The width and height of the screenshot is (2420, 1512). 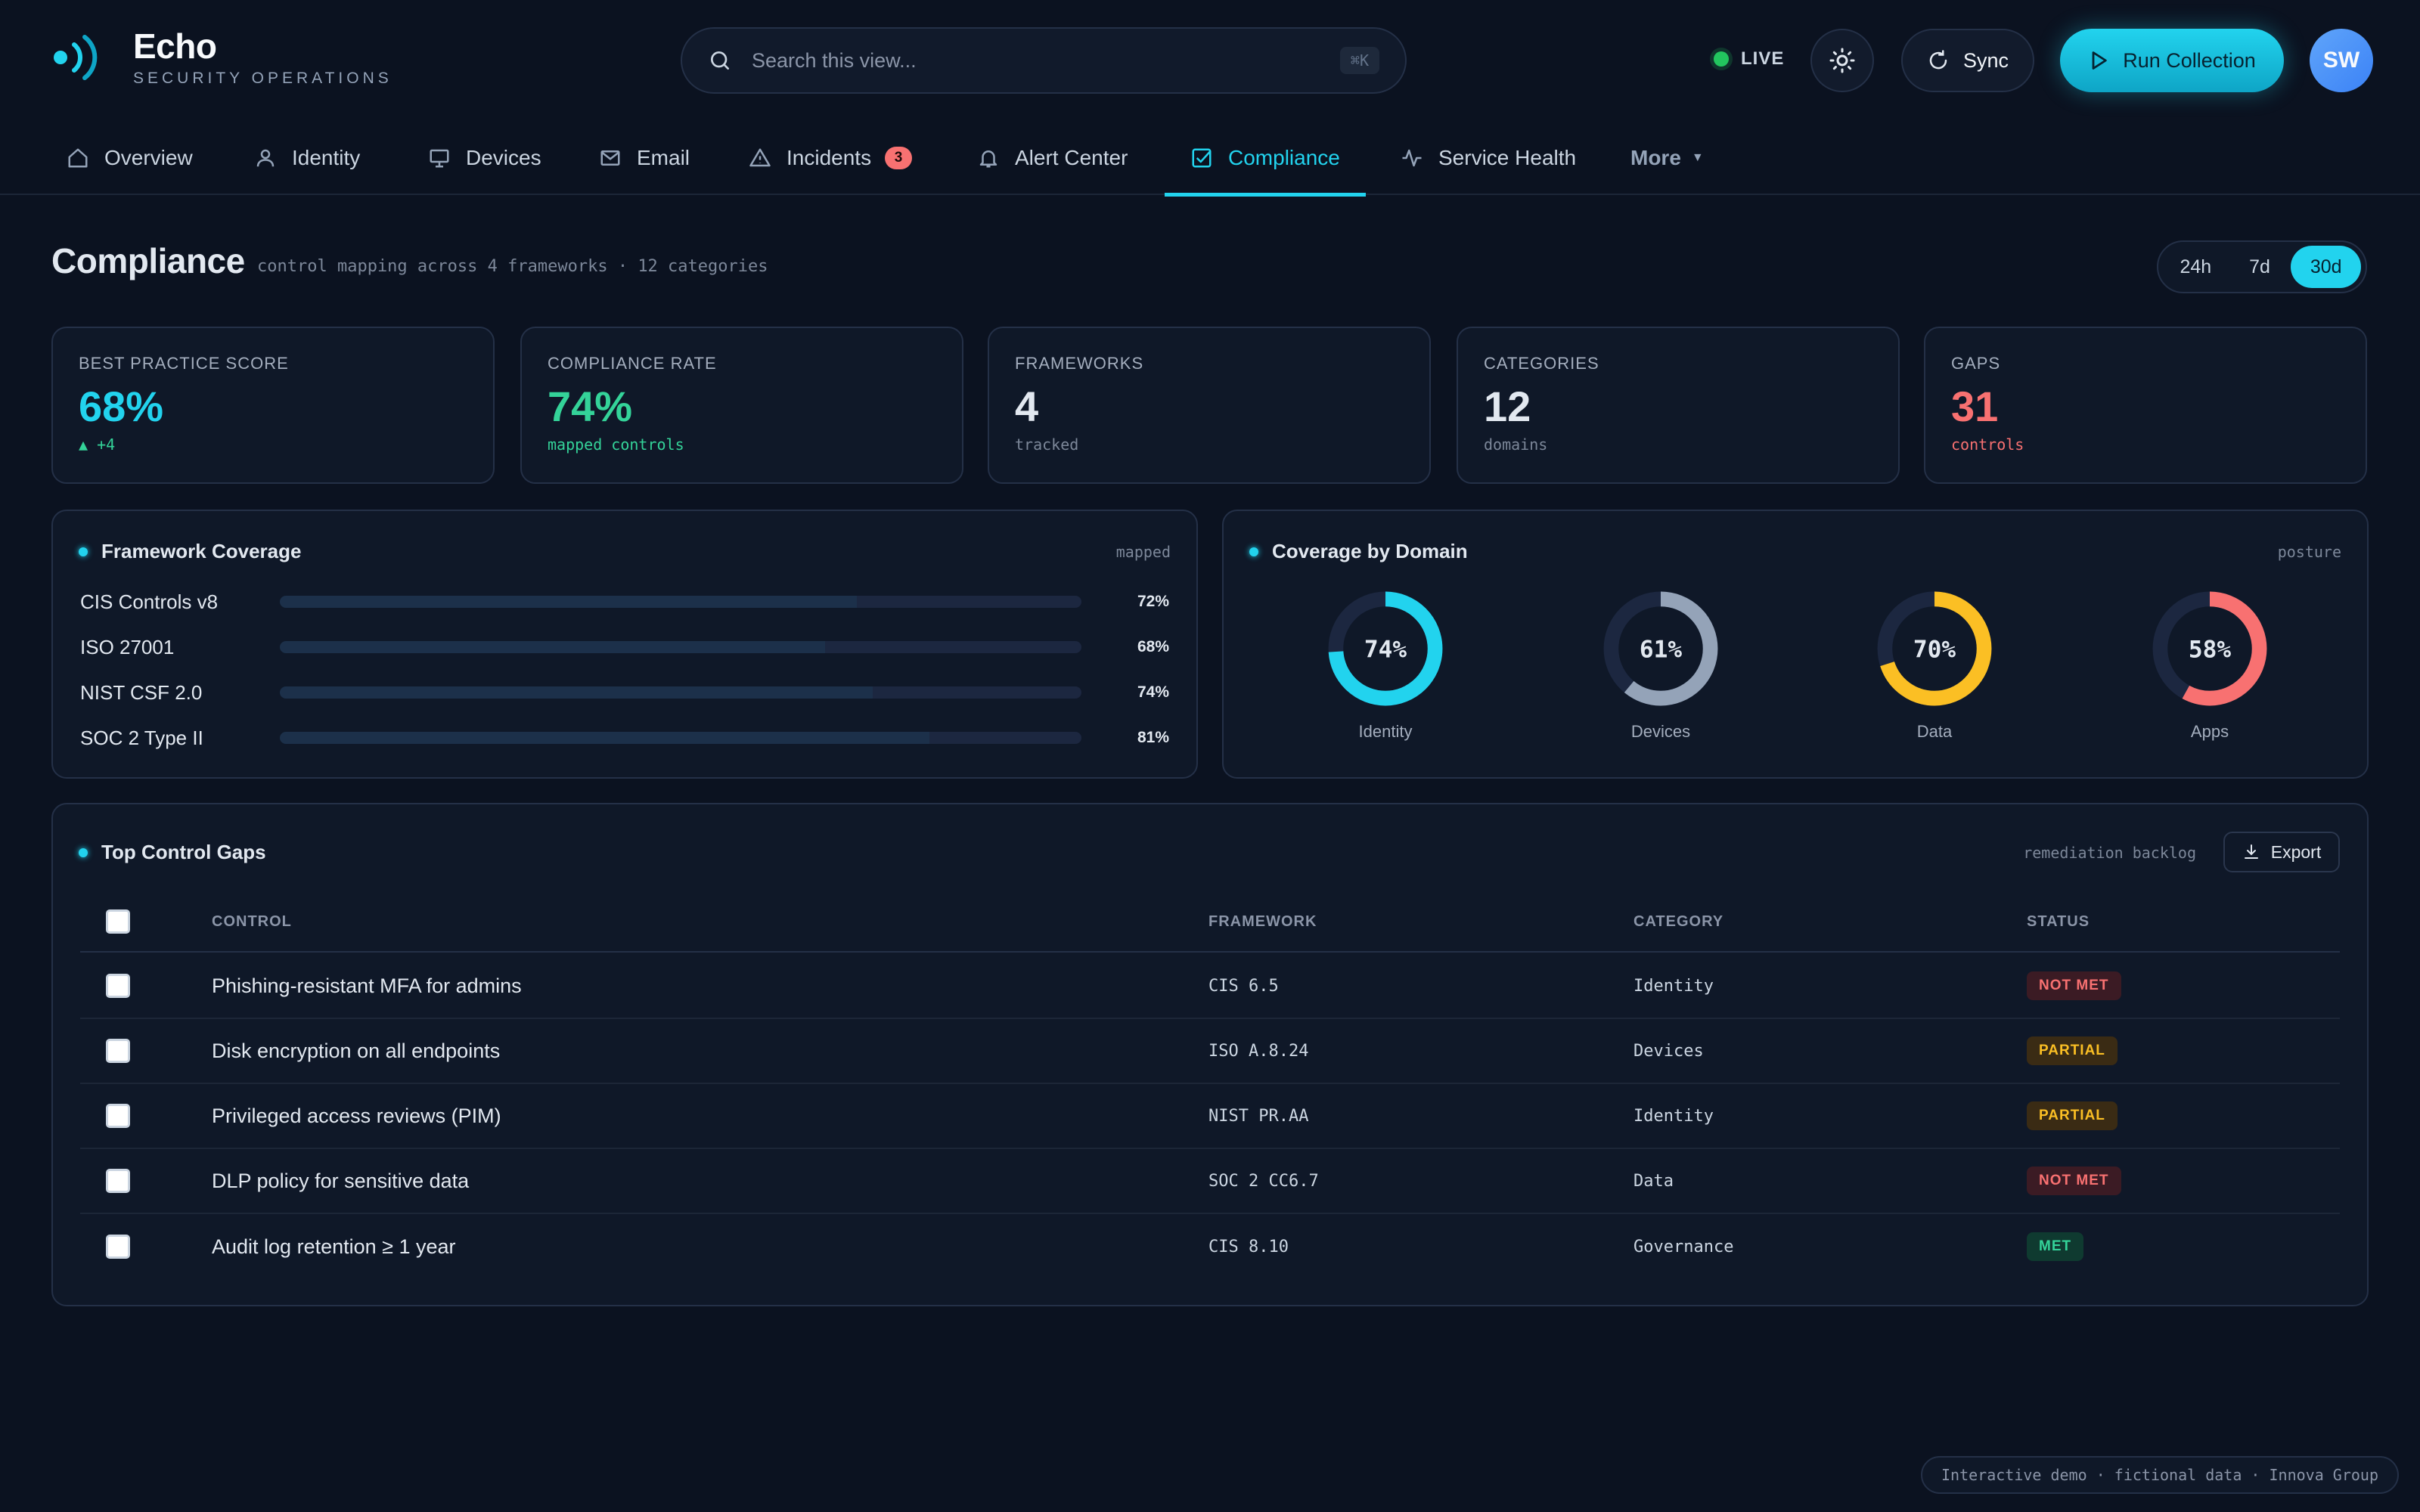 I want to click on tab-label: Alert Center, so click(x=1071, y=157).